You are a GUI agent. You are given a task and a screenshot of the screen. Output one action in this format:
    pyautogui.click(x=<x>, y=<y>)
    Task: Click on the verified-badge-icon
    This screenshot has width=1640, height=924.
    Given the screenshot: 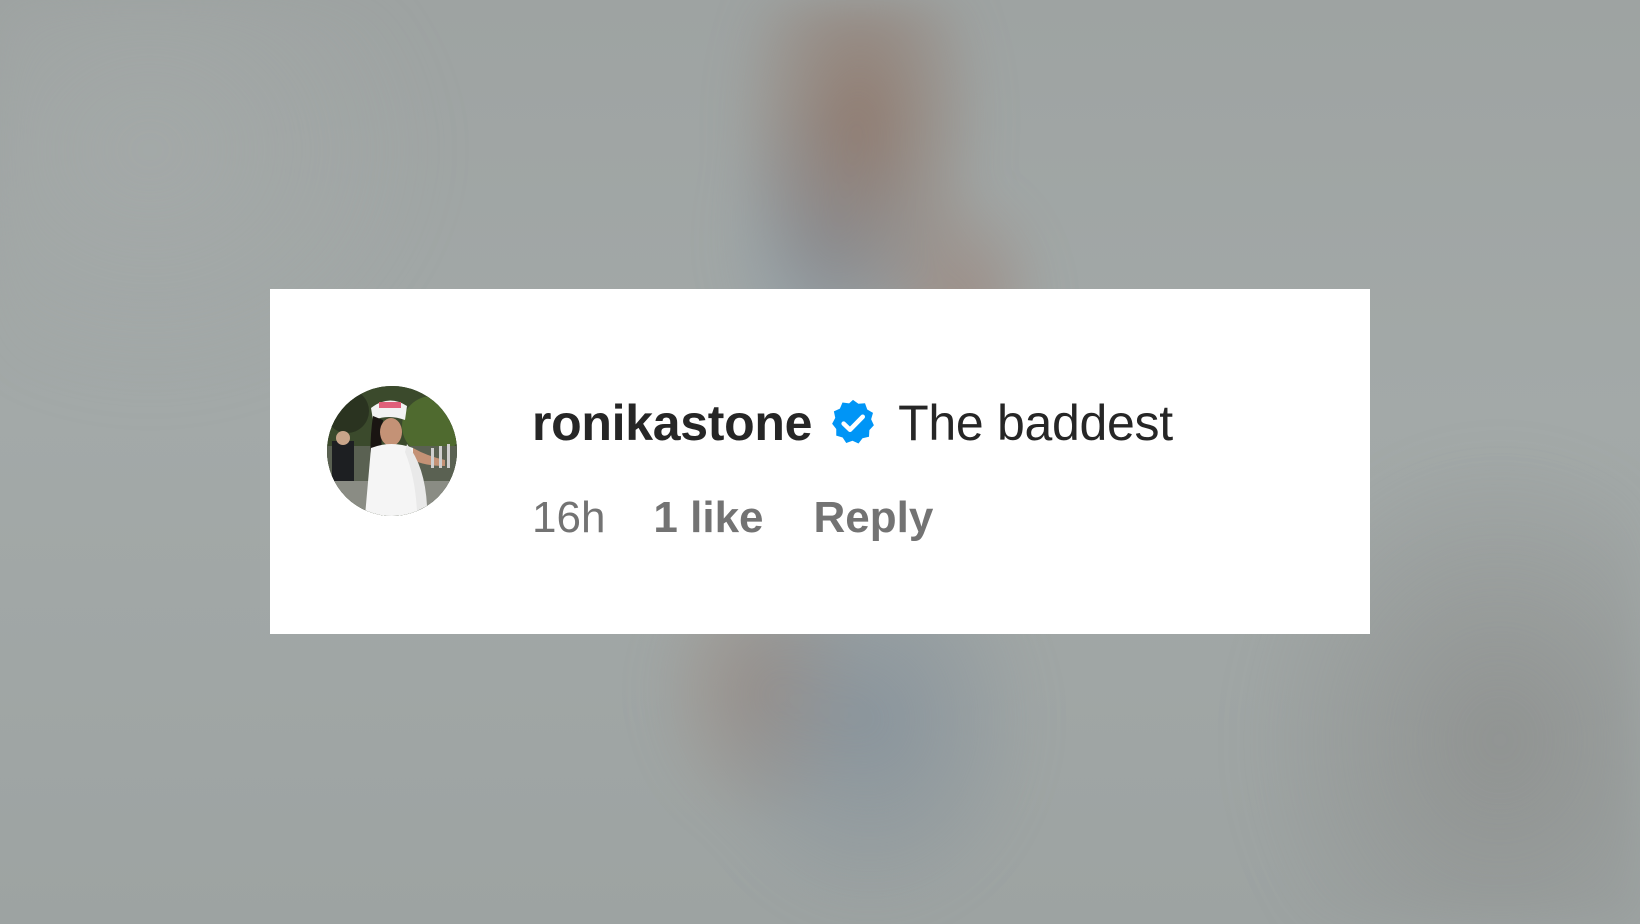 What is the action you would take?
    pyautogui.click(x=853, y=423)
    